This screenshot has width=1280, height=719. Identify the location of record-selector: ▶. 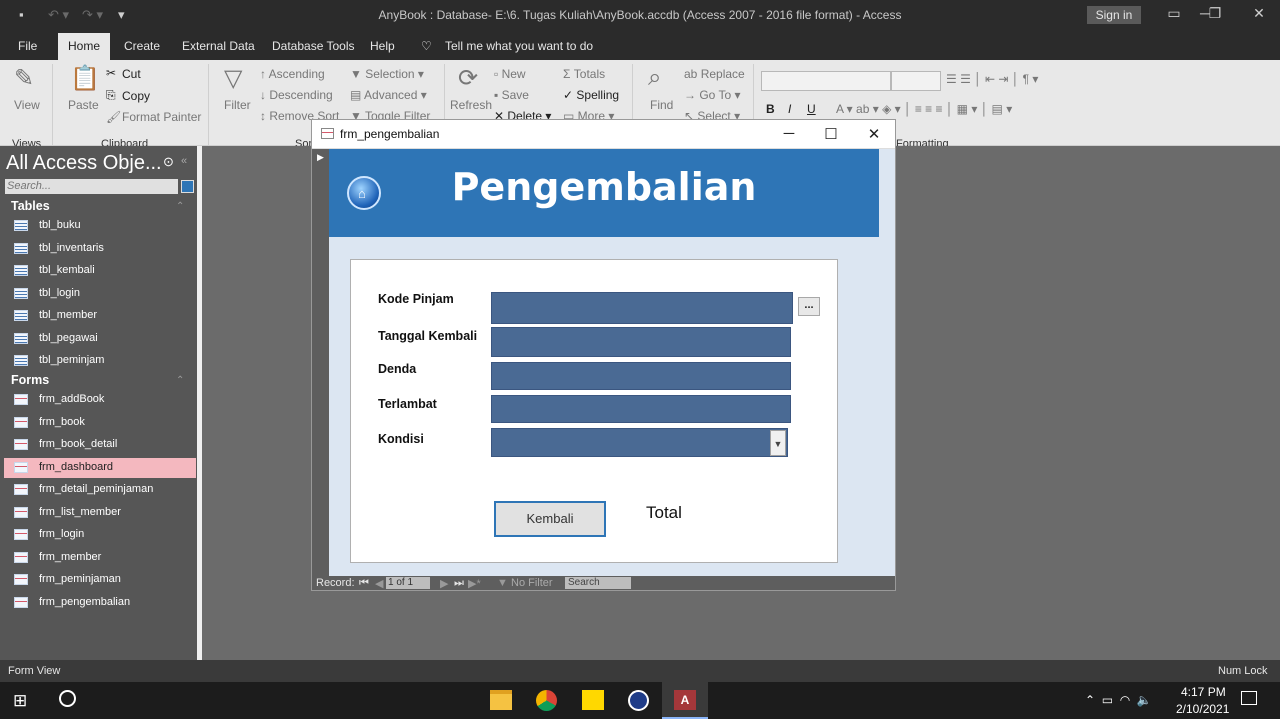
(320, 362).